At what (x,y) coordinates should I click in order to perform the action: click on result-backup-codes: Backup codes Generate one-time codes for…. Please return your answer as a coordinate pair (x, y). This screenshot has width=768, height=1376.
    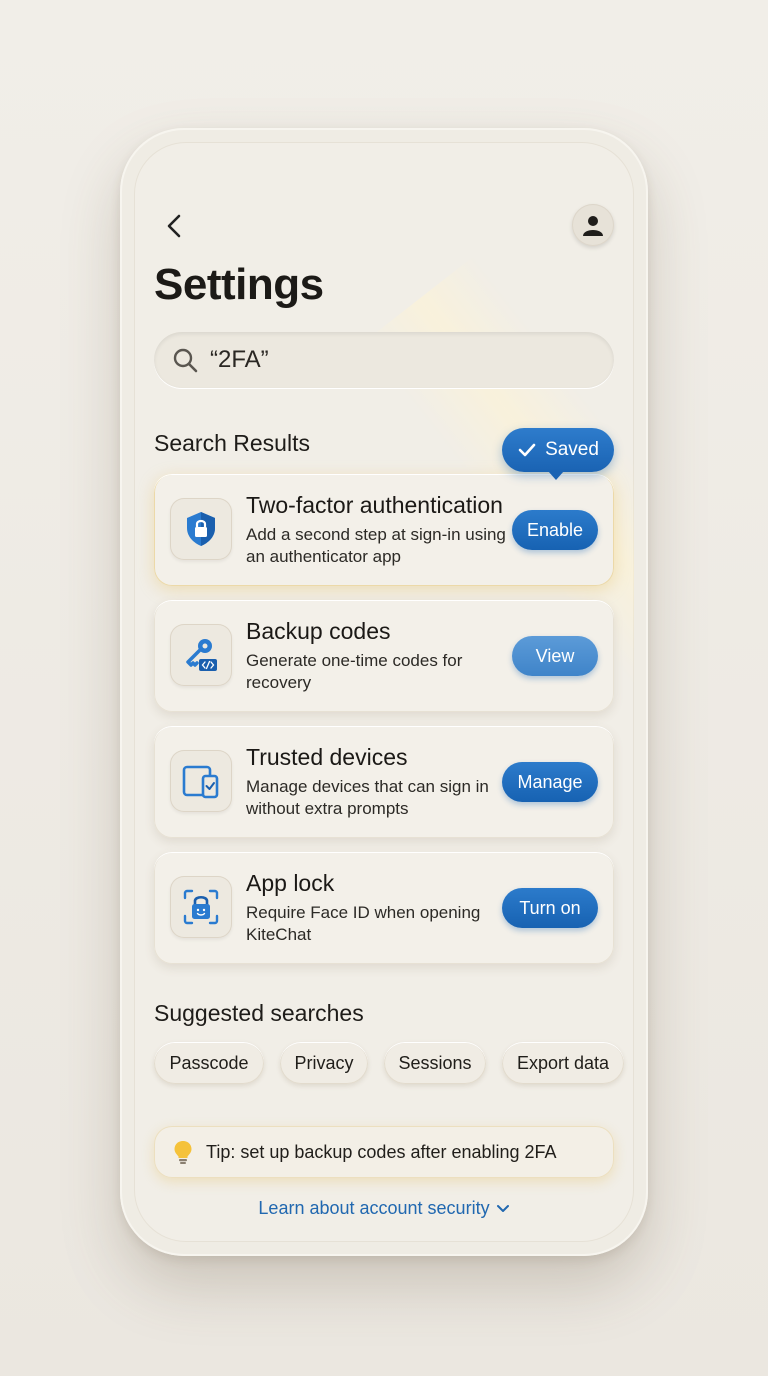
    Looking at the image, I should click on (384, 656).